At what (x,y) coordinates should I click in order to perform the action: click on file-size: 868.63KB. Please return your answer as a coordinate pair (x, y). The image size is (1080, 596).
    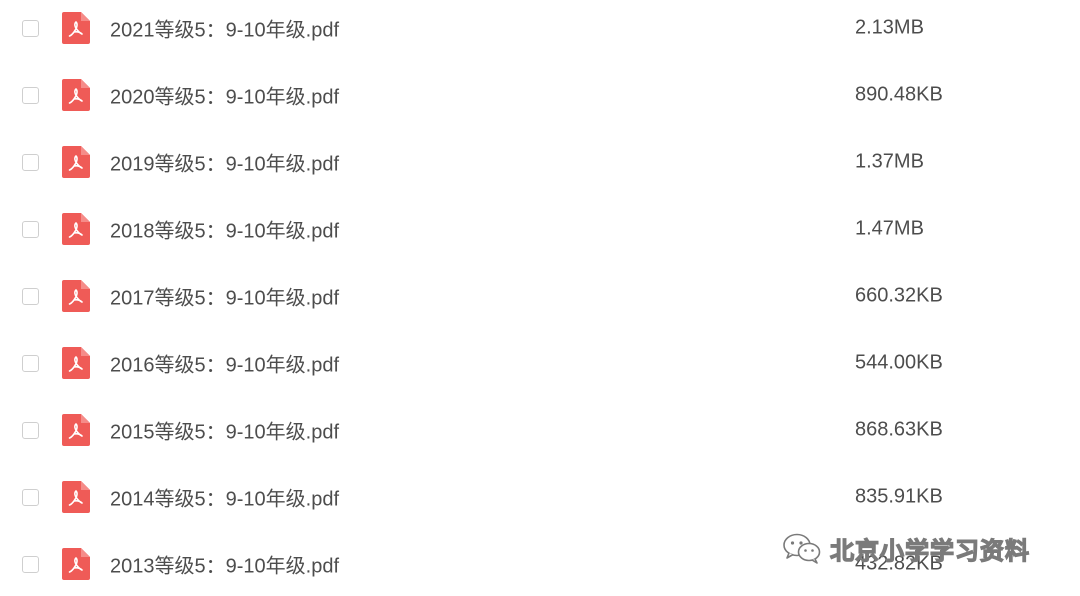
    Looking at the image, I should click on (899, 429).